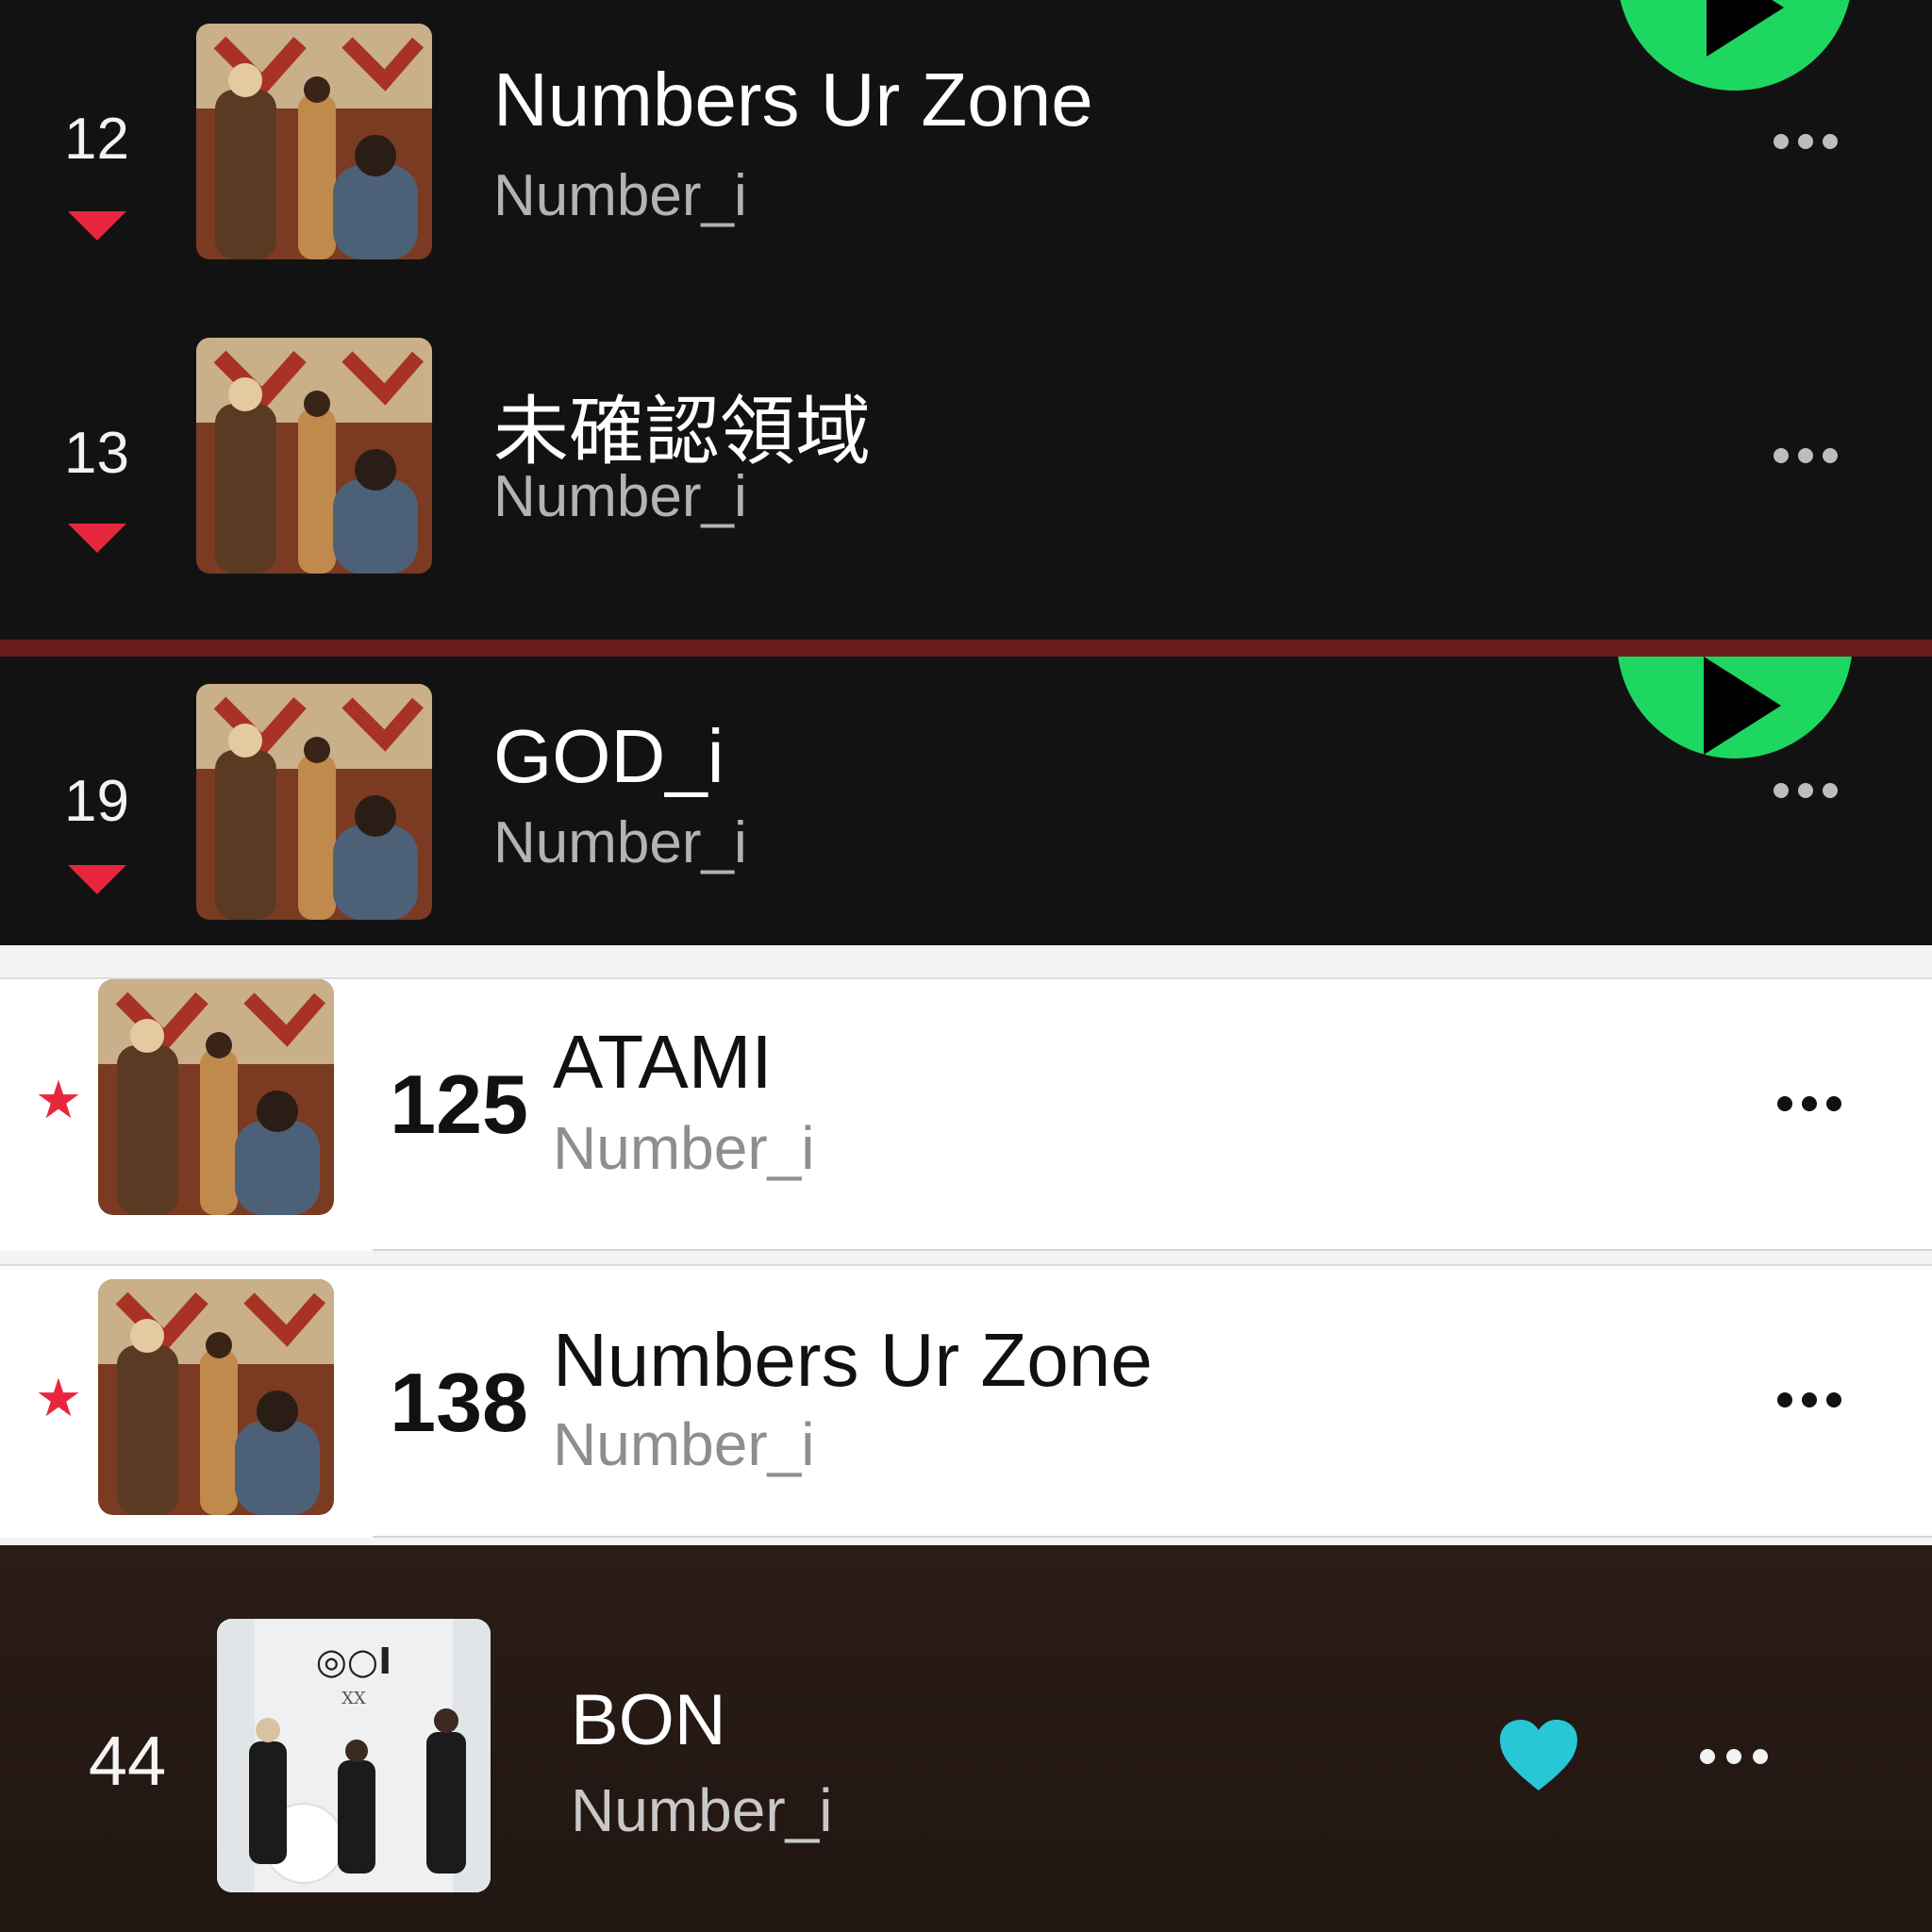 The height and width of the screenshot is (1932, 1932). Describe the element at coordinates (966, 1114) in the screenshot. I see `chart-row: ★ 125 ATAMI Number_i` at that location.